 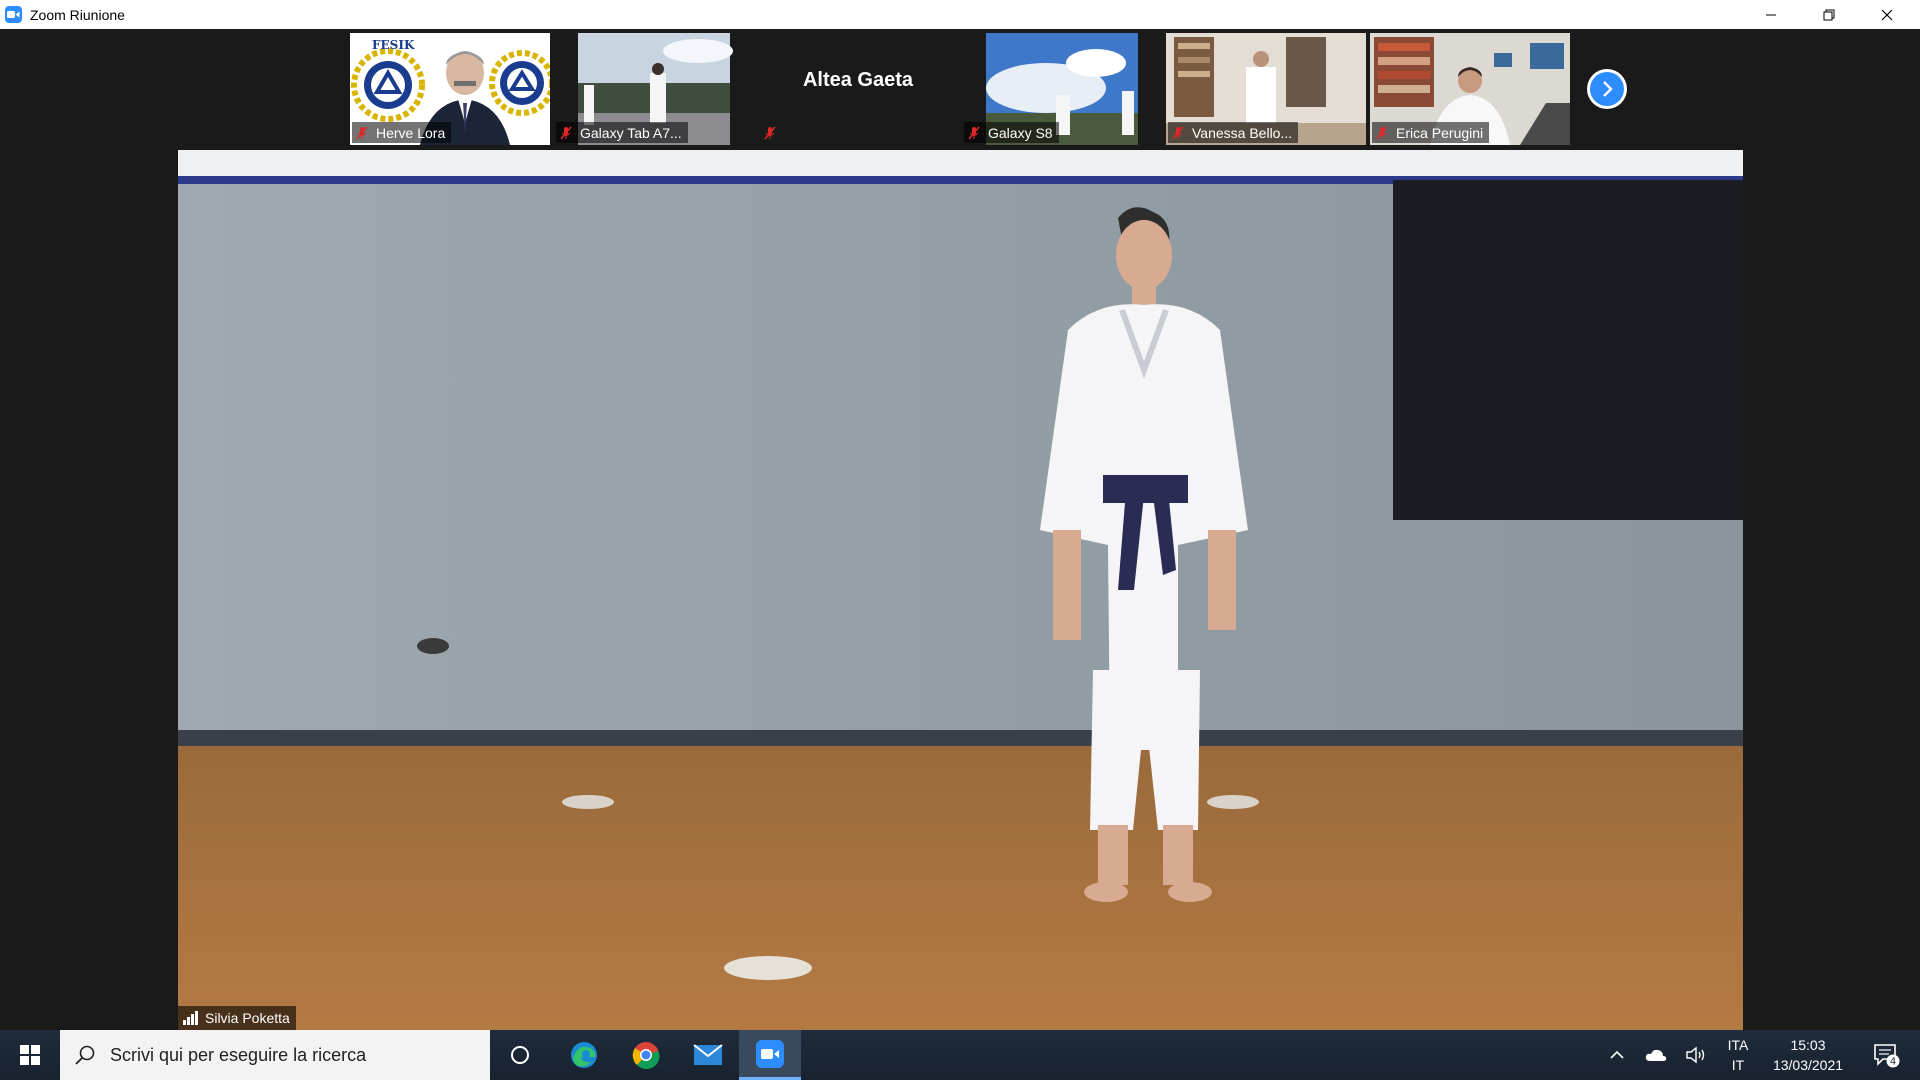 I want to click on start-button, so click(x=30, y=1055).